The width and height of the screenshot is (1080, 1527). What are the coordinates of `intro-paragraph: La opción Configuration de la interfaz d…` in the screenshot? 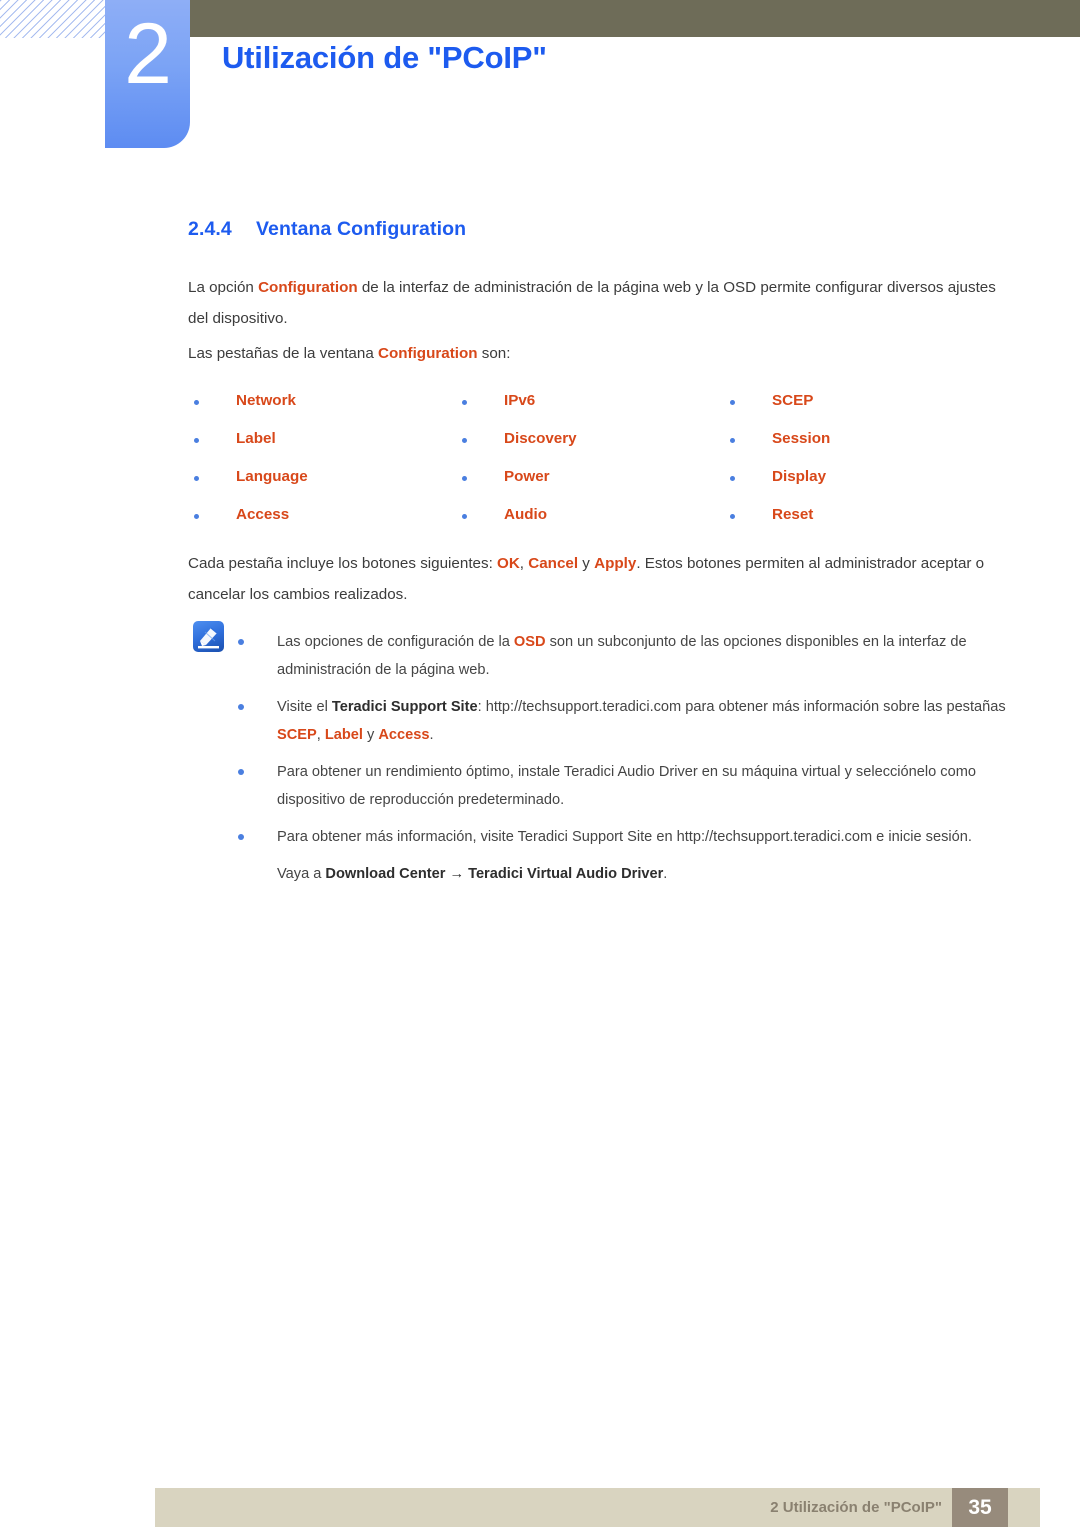 It's located at (594, 303).